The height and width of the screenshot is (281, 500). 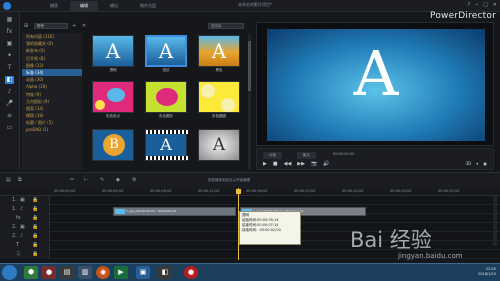 I want to click on play-icon: ▶, so click(x=265, y=164).